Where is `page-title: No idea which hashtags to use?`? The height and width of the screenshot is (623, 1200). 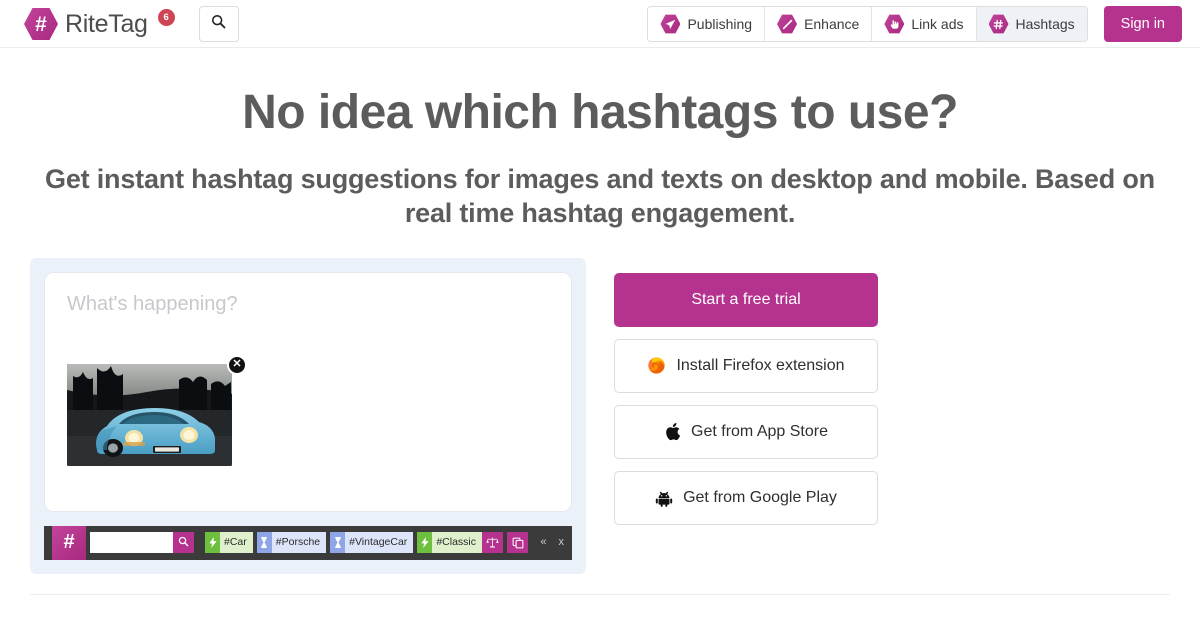
page-title: No idea which hashtags to use? is located at coordinates (600, 112).